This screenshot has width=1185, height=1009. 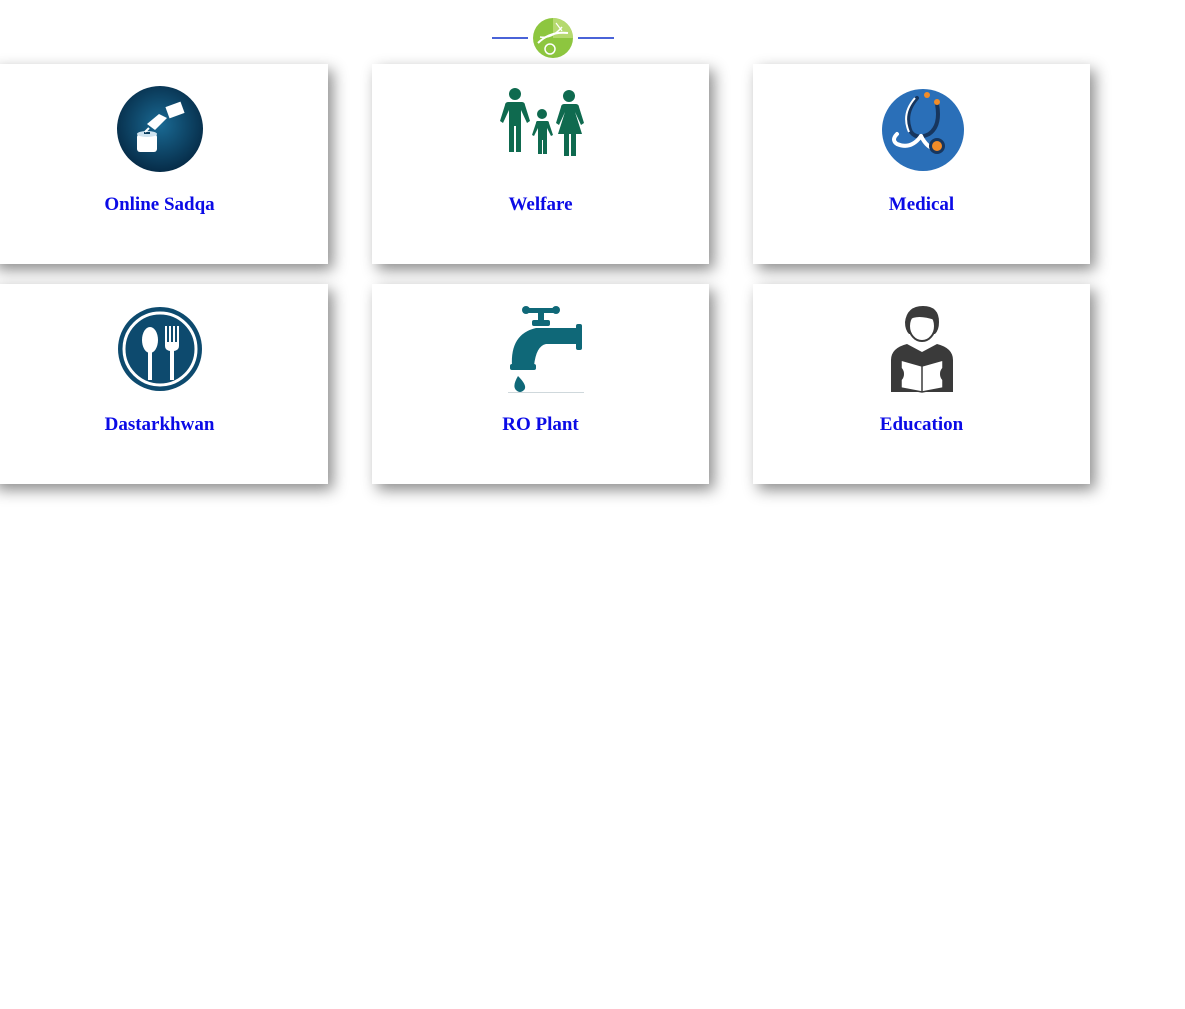 I want to click on service-card-online-sadqa: Online Sadqa, so click(x=164, y=164).